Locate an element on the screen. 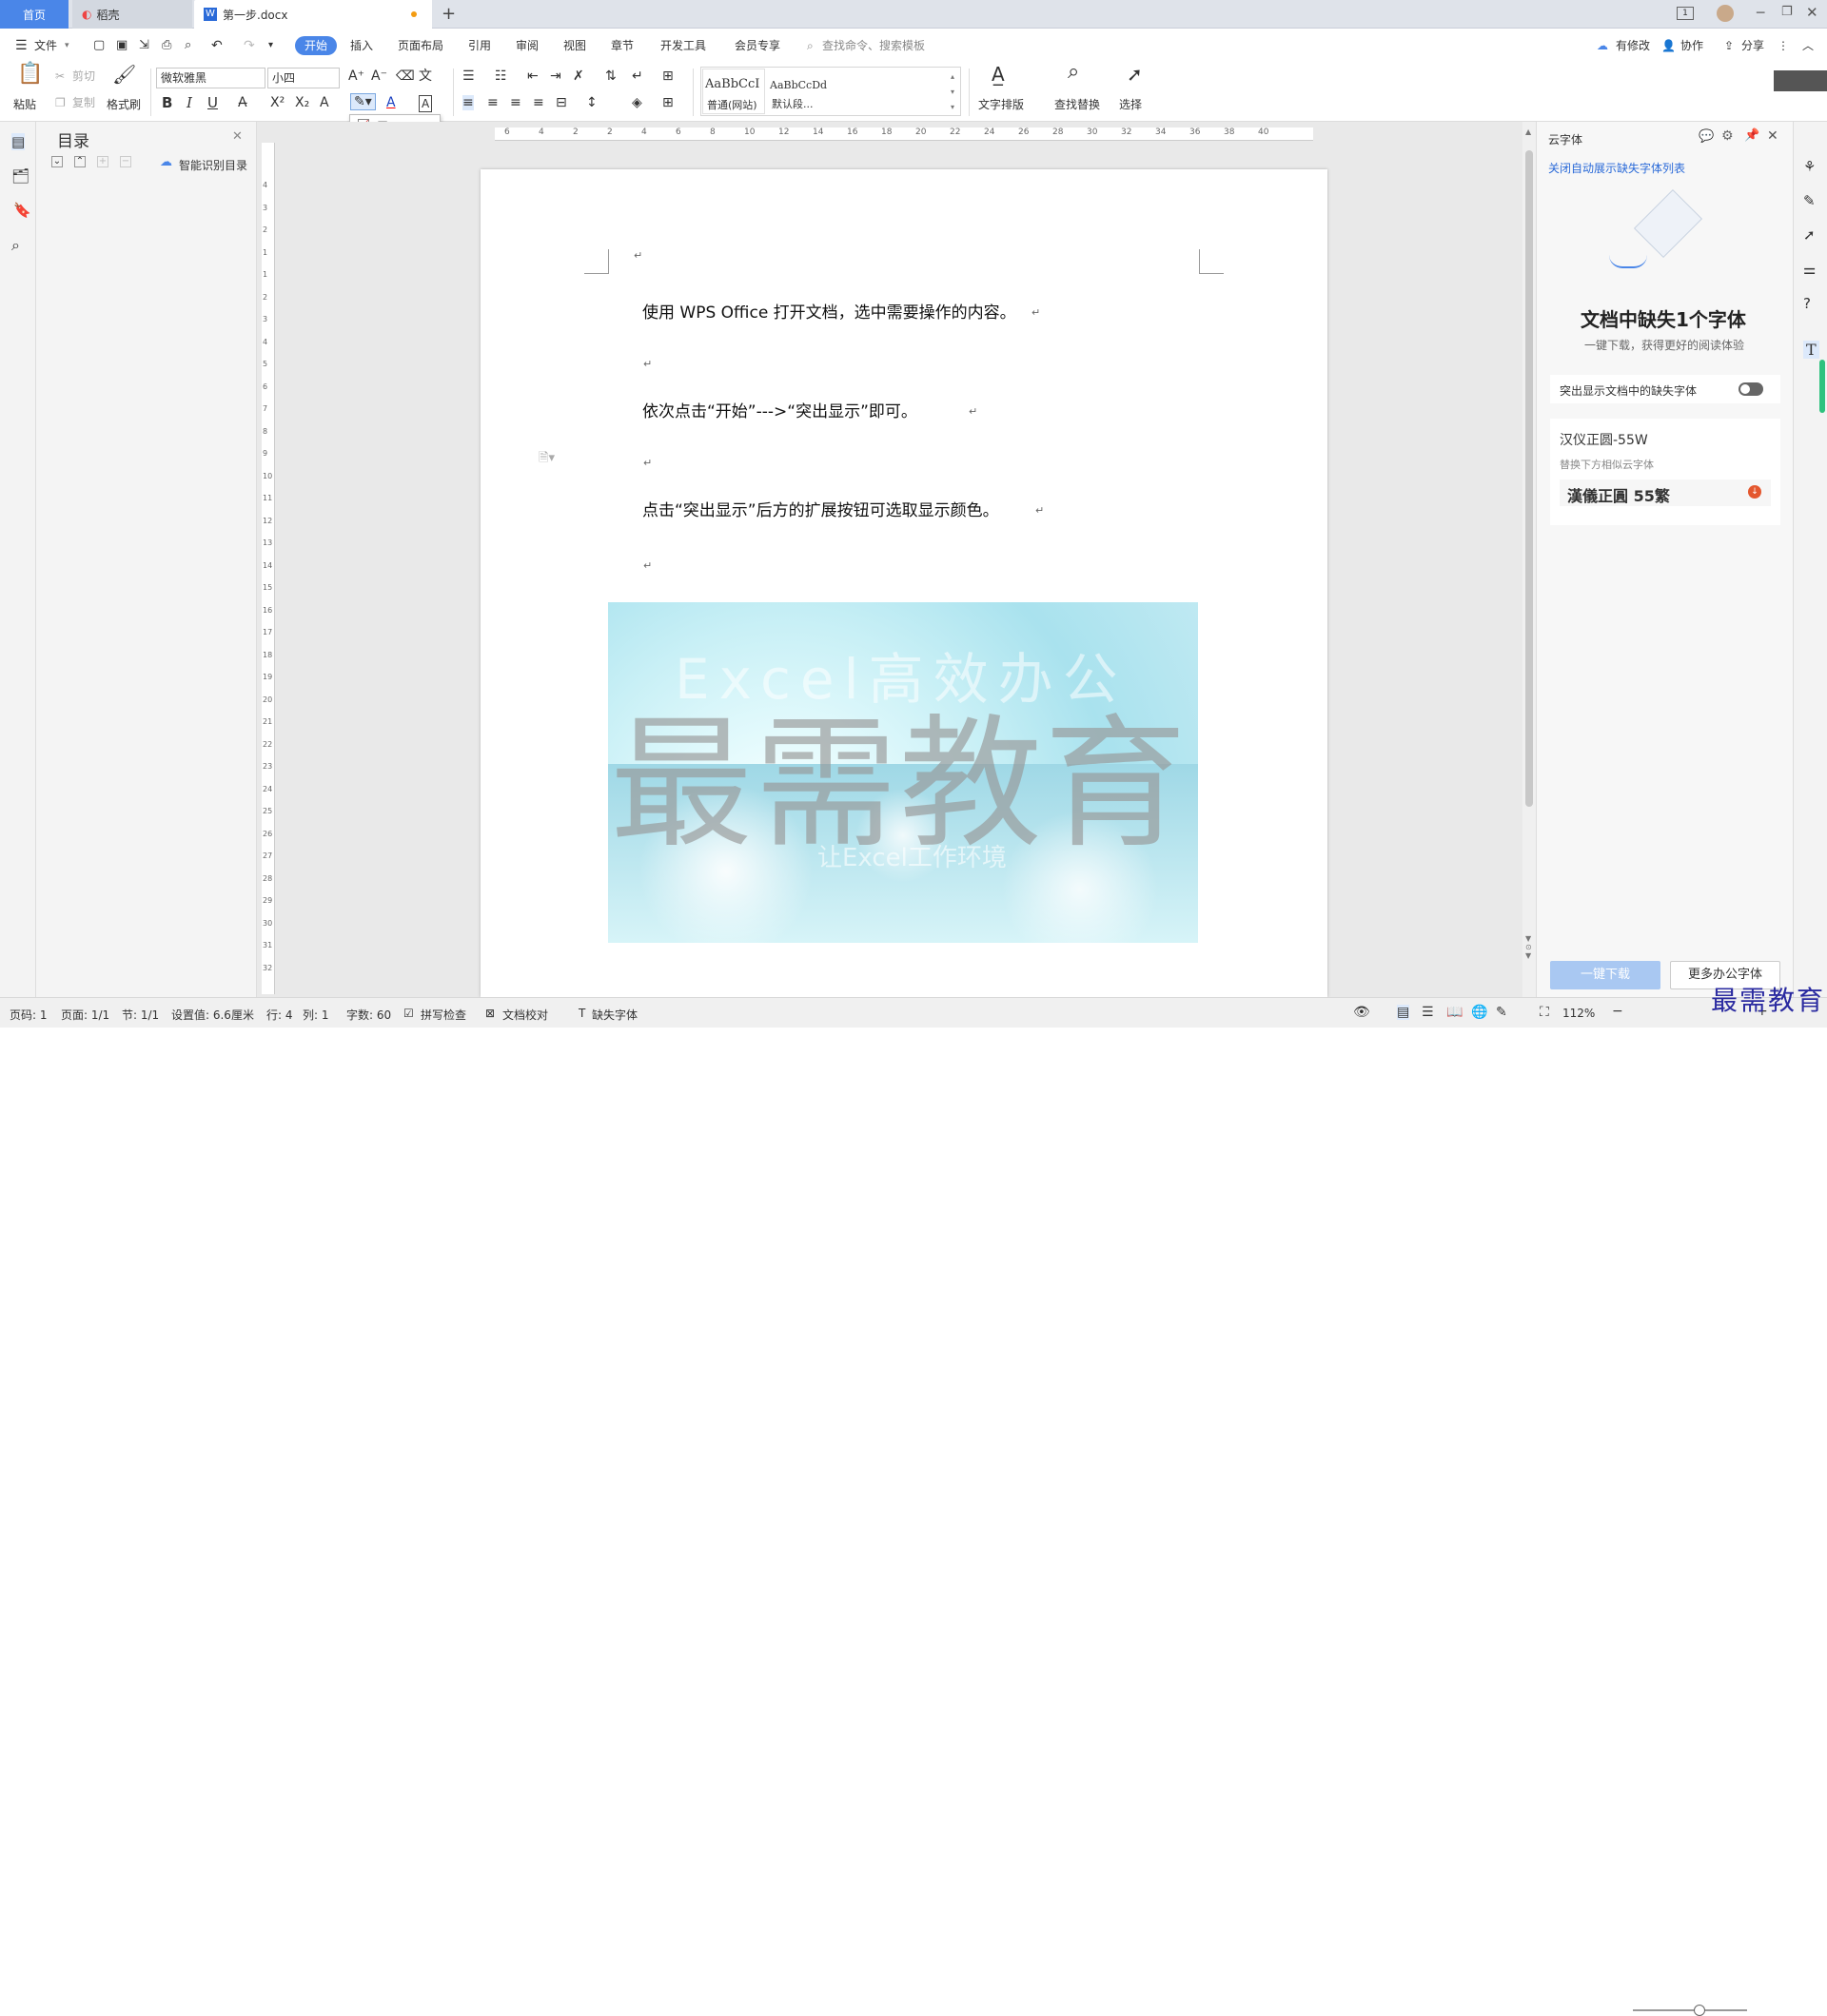 The width and height of the screenshot is (1827, 2016). font-color-icon: A is located at coordinates (391, 102).